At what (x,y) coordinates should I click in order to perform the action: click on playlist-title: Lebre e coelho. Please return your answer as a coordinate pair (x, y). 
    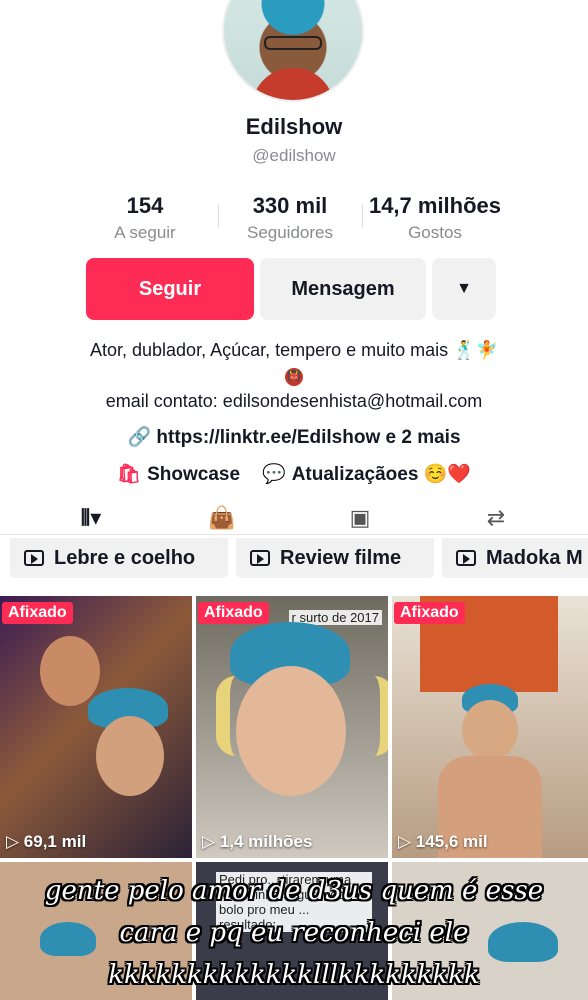
    Looking at the image, I should click on (125, 557).